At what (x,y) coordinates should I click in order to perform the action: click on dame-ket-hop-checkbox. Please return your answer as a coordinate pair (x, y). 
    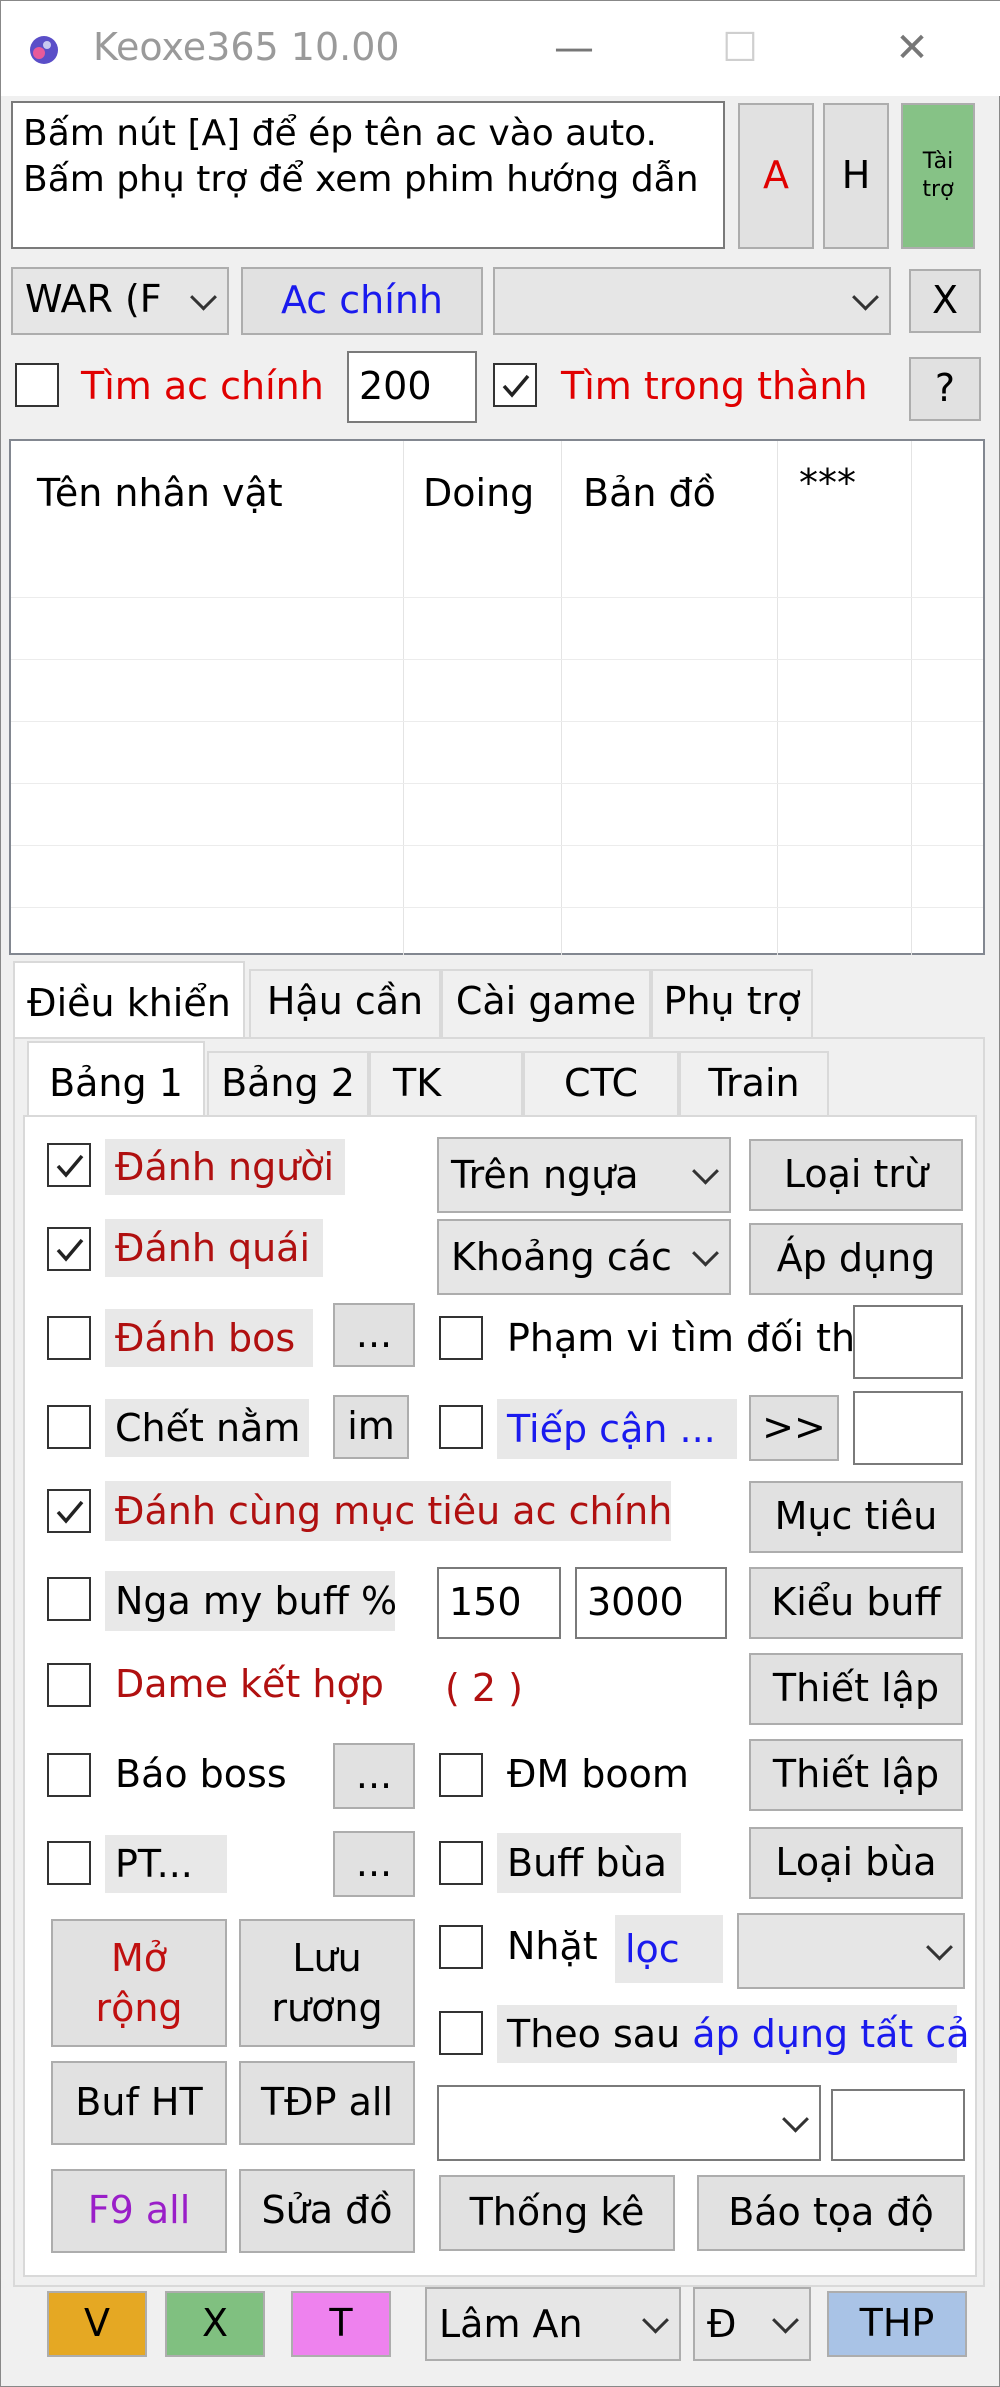
    Looking at the image, I should click on (69, 1685).